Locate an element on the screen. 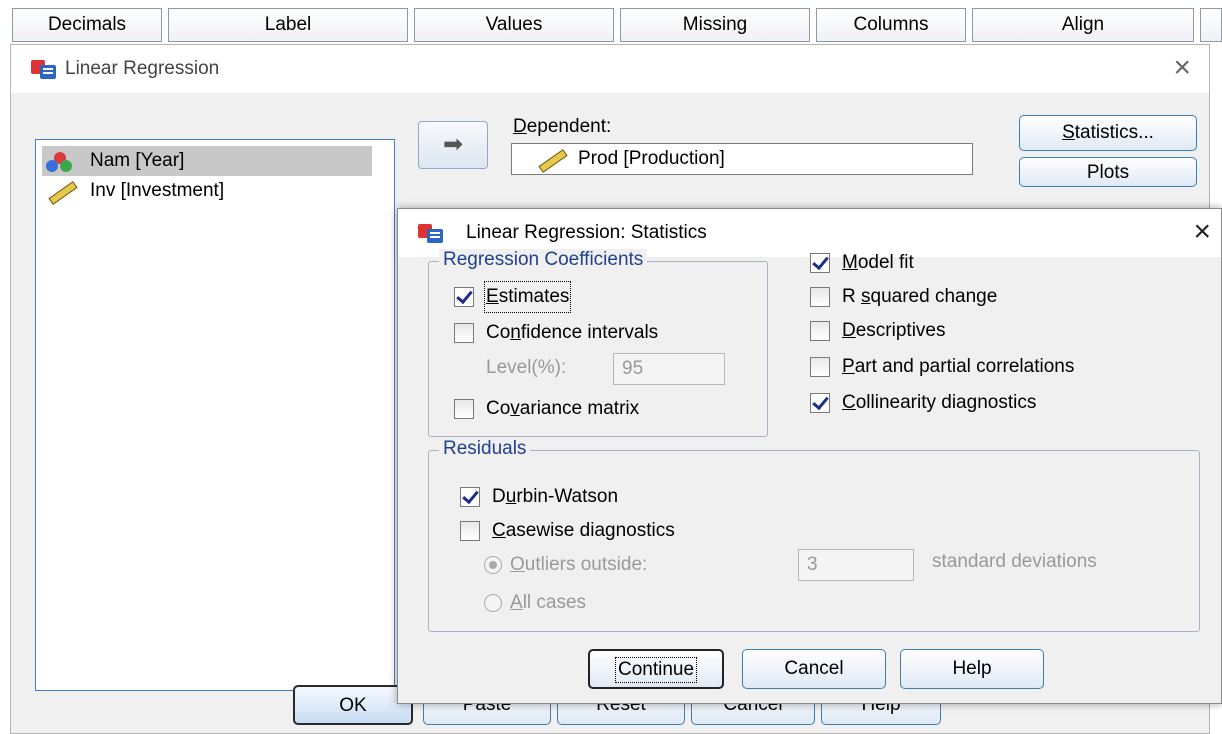  cancel-button: Cancel is located at coordinates (814, 669).